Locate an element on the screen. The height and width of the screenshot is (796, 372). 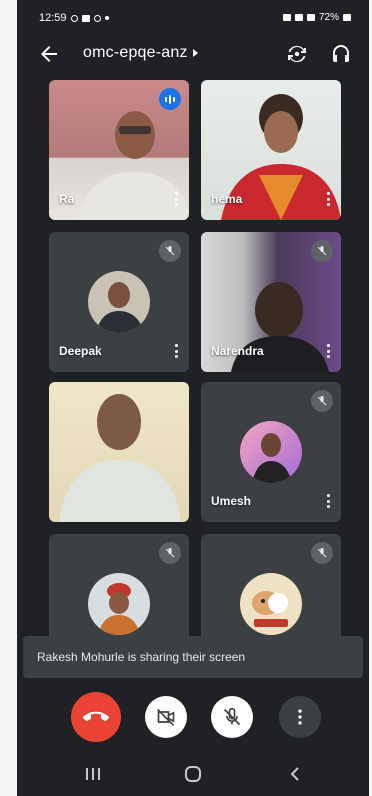
notification-icon is located at coordinates (97, 18).